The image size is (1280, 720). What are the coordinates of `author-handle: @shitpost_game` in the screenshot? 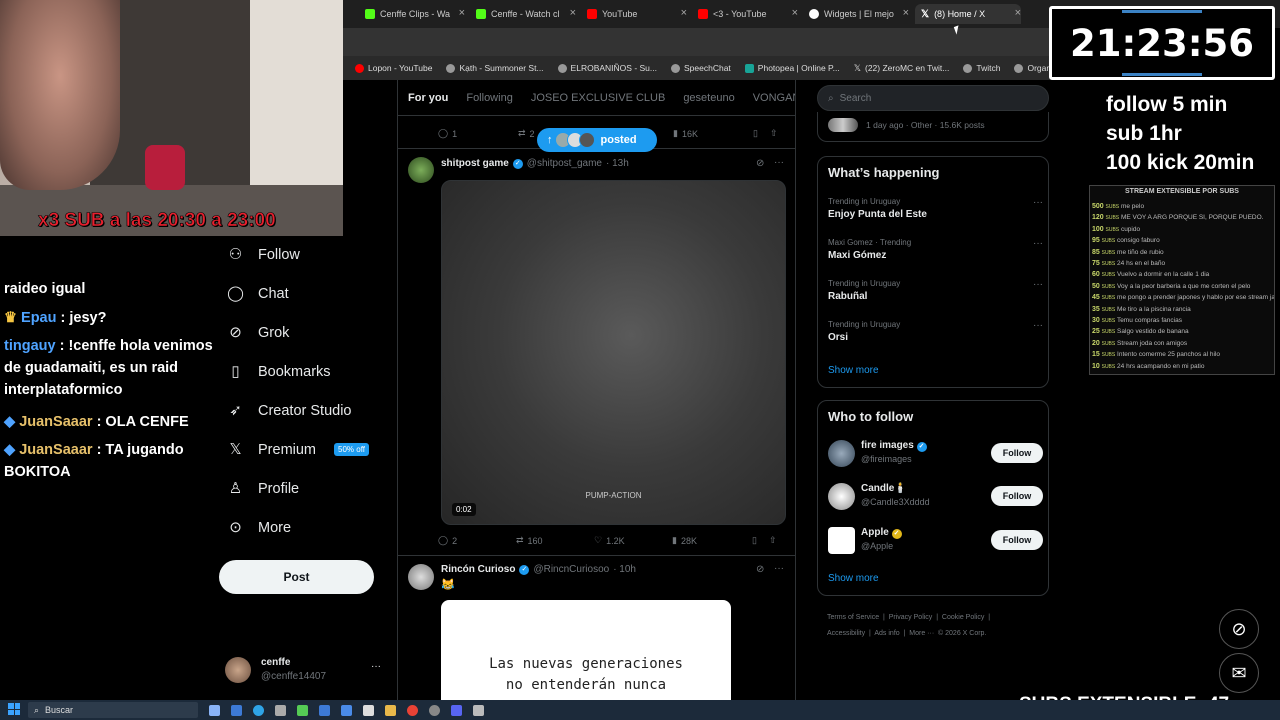 It's located at (564, 163).